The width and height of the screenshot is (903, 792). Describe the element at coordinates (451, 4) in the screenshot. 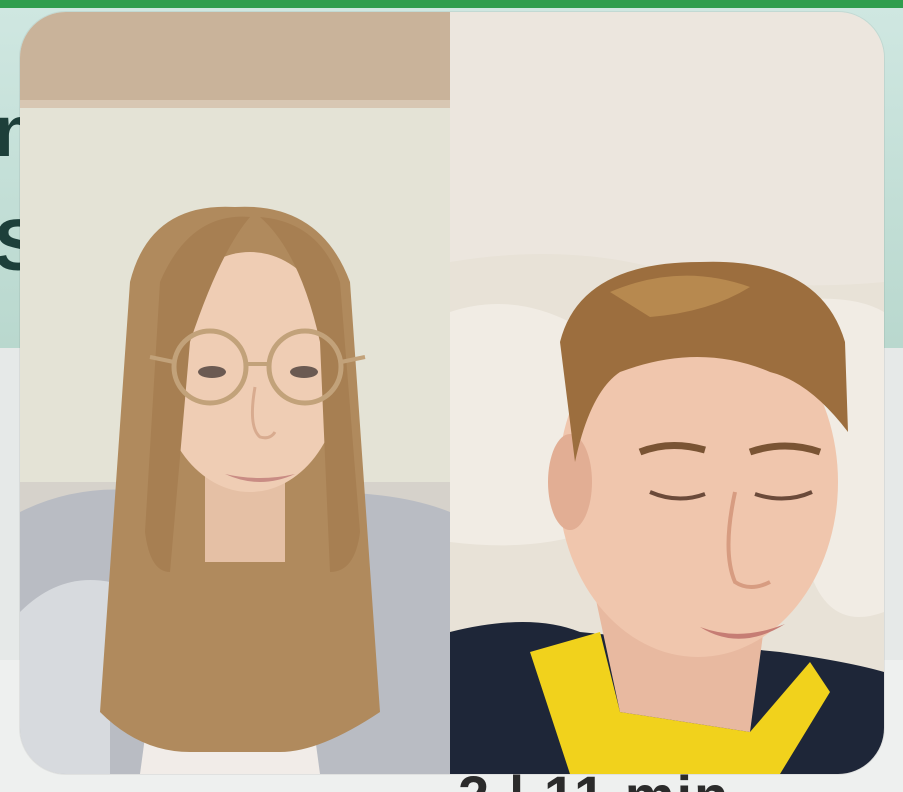

I see `top-accent-bar` at that location.